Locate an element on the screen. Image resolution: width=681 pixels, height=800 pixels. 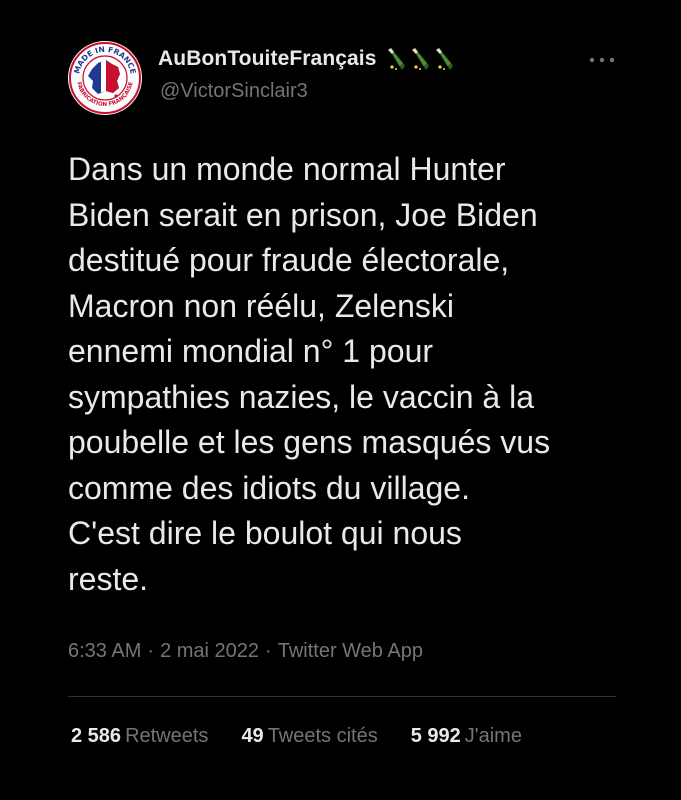
retweets-label: Retweets is located at coordinates (167, 736).